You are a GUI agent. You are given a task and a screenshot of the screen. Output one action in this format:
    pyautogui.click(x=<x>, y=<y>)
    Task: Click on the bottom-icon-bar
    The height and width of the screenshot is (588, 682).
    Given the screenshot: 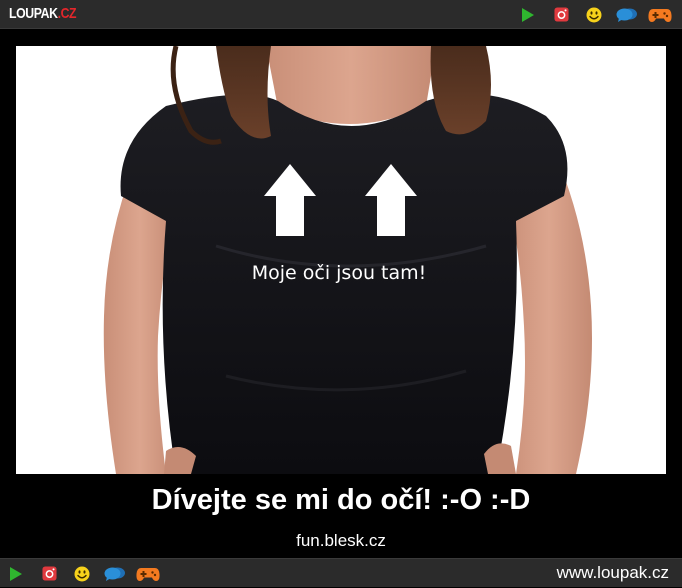 What is the action you would take?
    pyautogui.click(x=82, y=573)
    